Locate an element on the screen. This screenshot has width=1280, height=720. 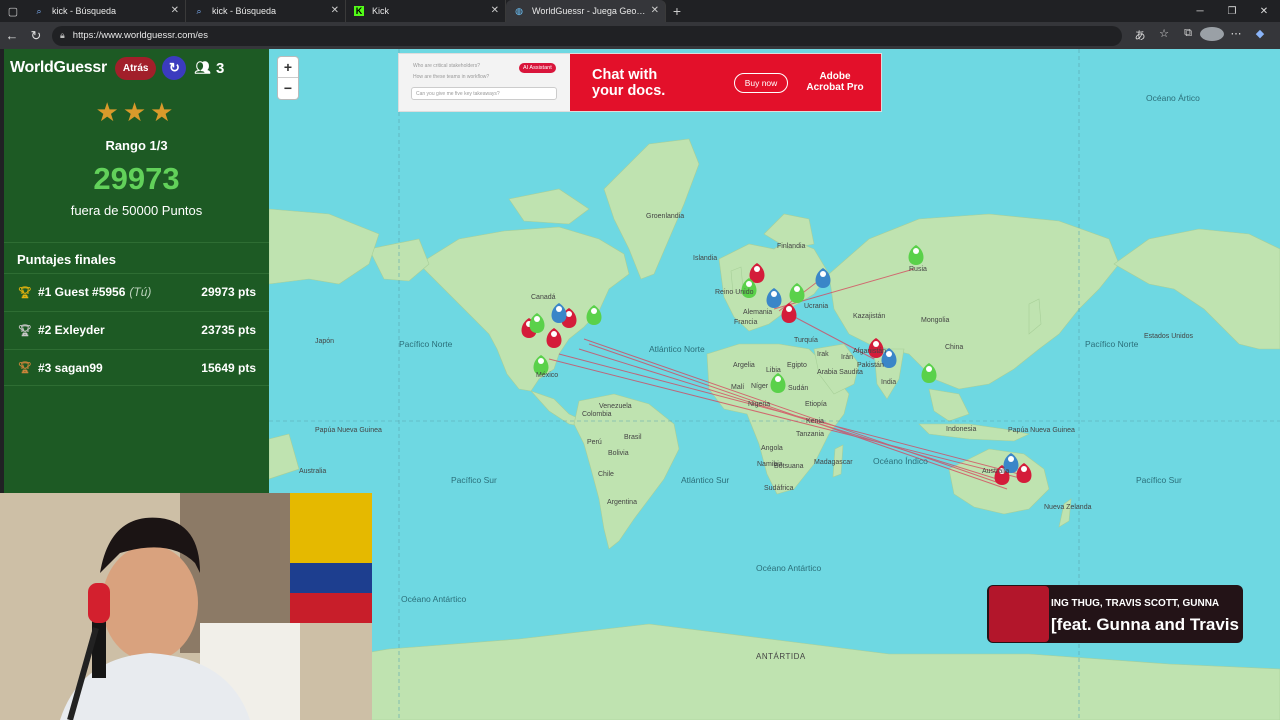
new-tab-button: + is located at coordinates (677, 11).